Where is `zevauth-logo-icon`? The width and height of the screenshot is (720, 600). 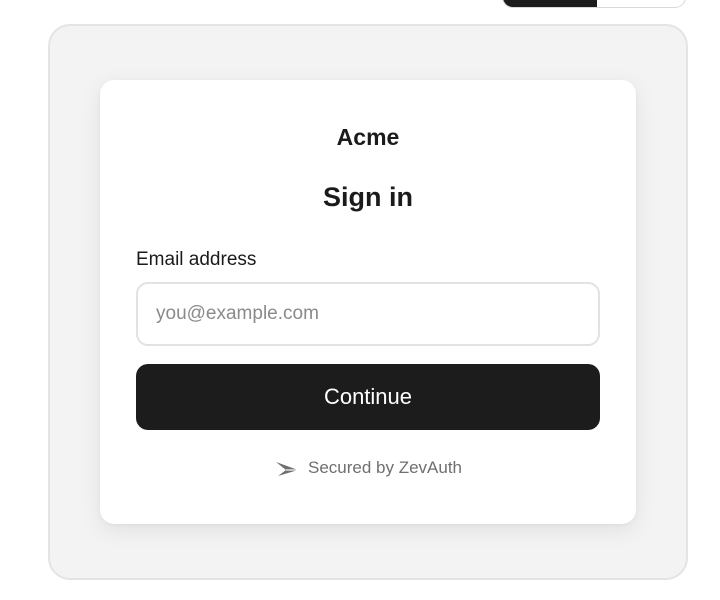
zevauth-logo-icon is located at coordinates (287, 468).